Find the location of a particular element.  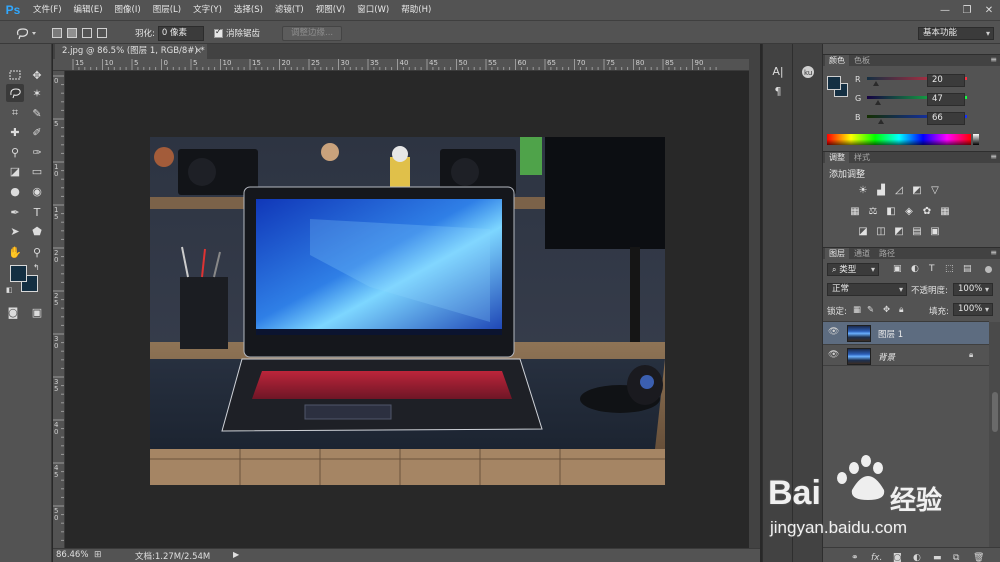

channel-g-knob is located at coordinates (878, 102).